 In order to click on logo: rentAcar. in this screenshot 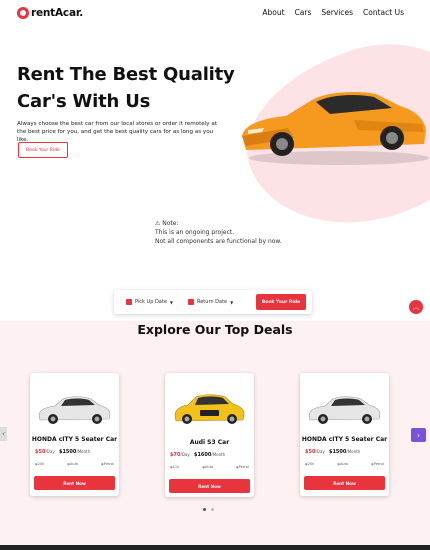, I will do `click(50, 13)`.